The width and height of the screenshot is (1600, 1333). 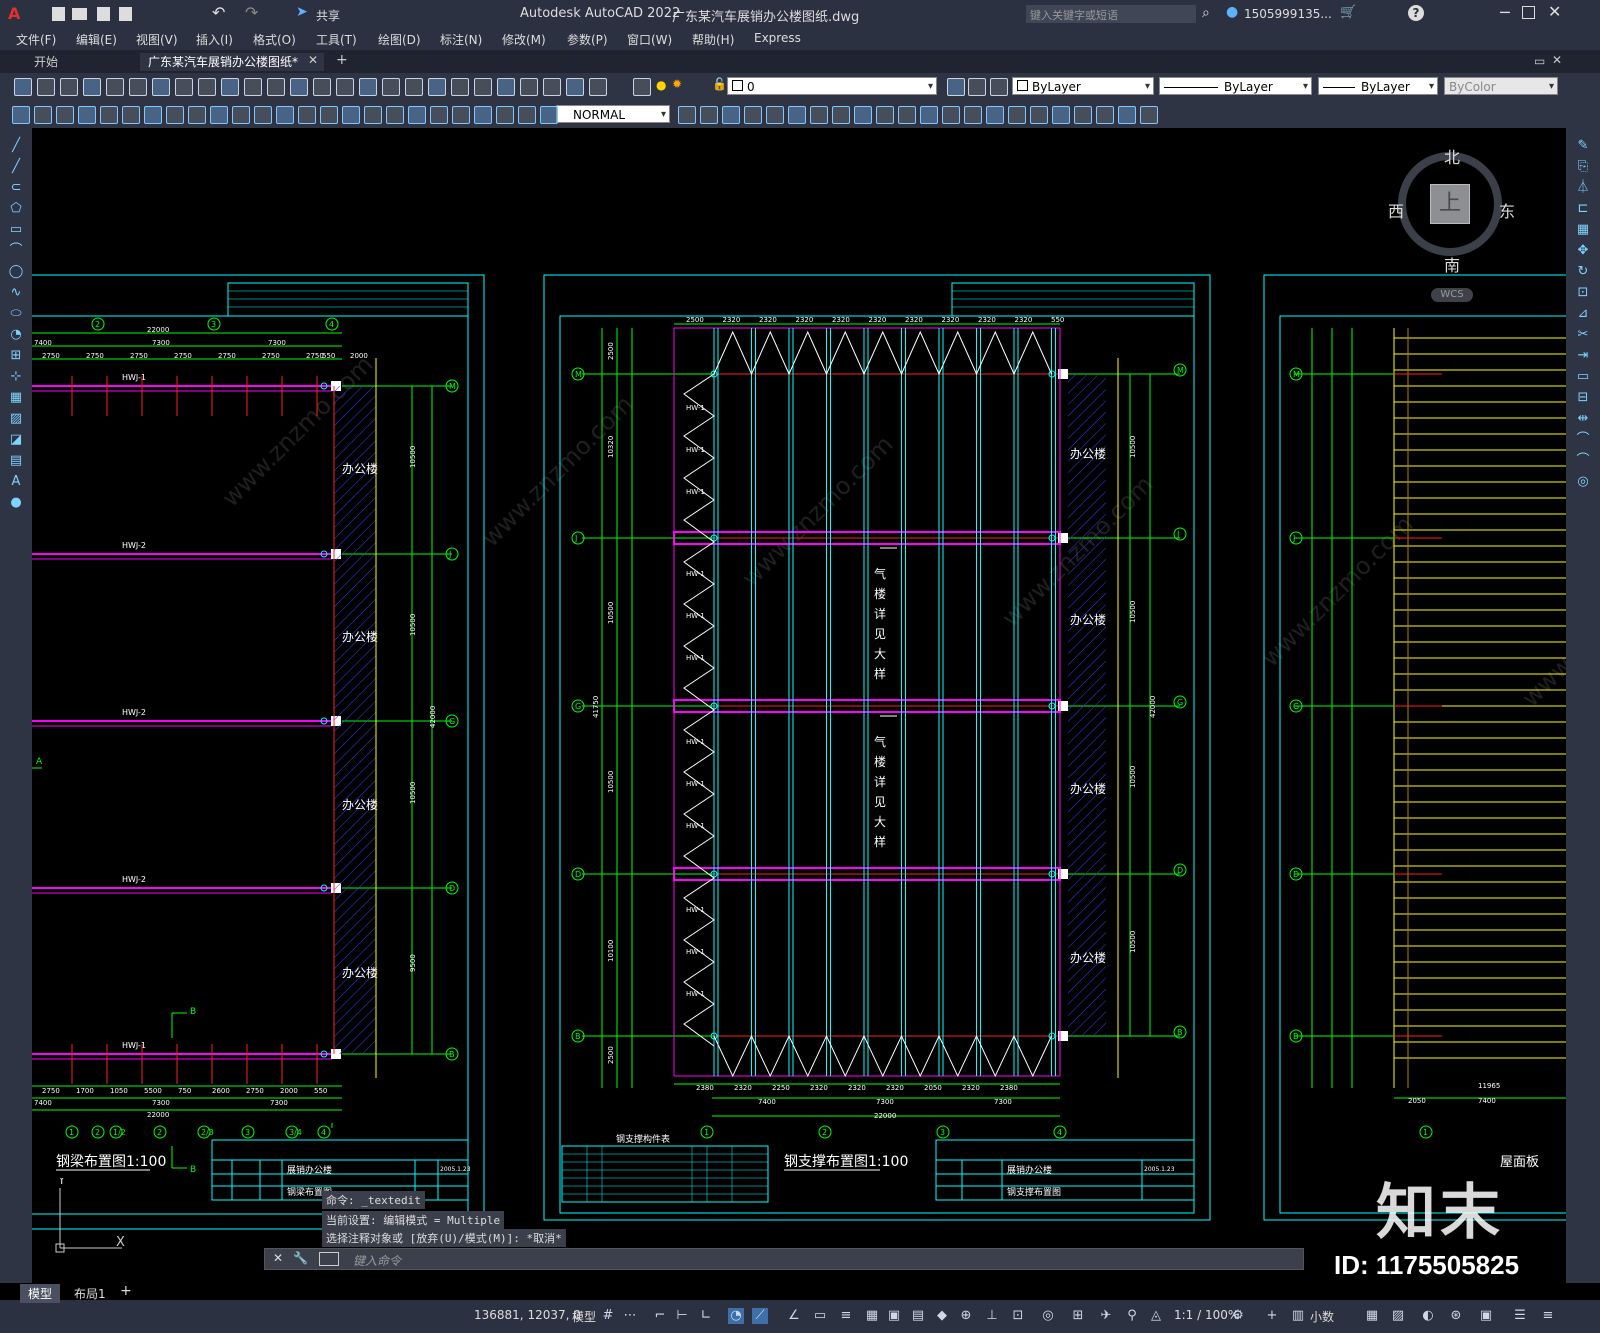 What do you see at coordinates (1132, 1316) in the screenshot?
I see `status-toggle-icon-20: ⚲` at bounding box center [1132, 1316].